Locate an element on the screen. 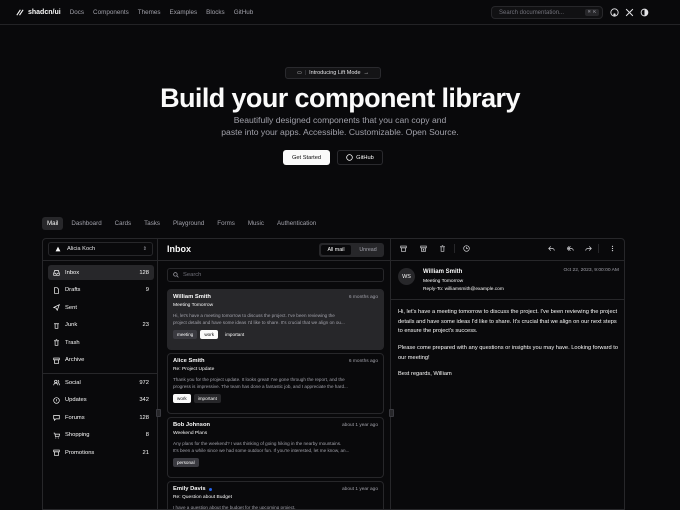 The height and width of the screenshot is (510, 680). nav-link-docs: Docs is located at coordinates (77, 12).